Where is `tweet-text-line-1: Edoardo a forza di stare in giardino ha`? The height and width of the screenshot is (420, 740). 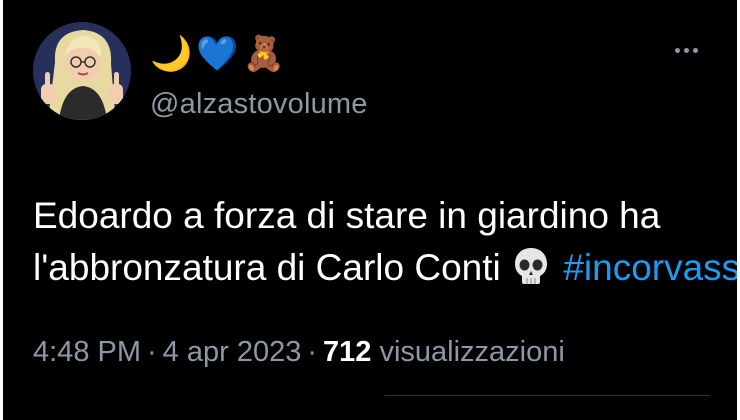 tweet-text-line-1: Edoardo a forza di stare in giardino ha is located at coordinates (347, 215).